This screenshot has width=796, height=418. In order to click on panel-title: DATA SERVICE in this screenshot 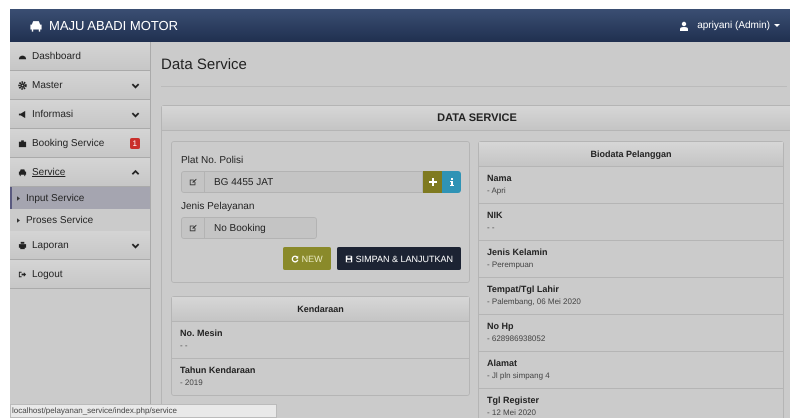, I will do `click(476, 118)`.